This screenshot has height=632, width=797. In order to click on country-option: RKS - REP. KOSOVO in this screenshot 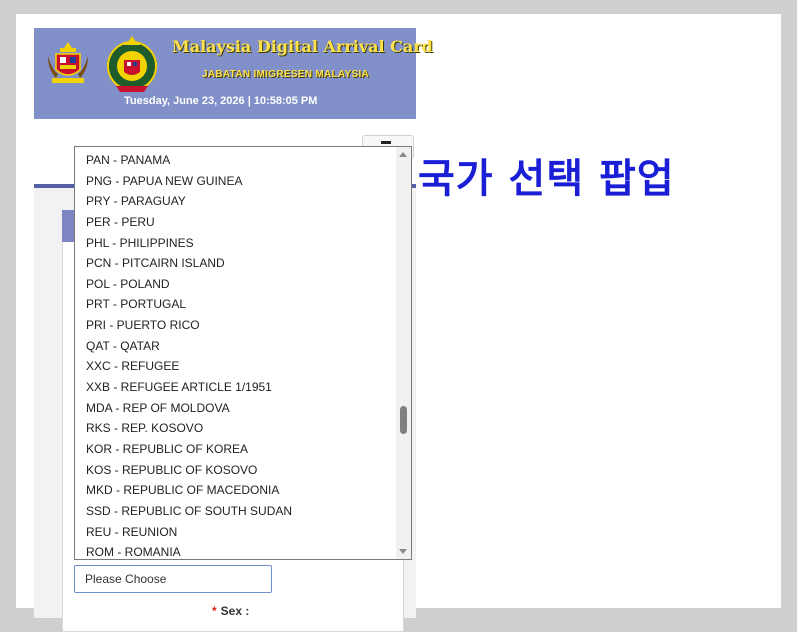, I will do `click(235, 428)`.